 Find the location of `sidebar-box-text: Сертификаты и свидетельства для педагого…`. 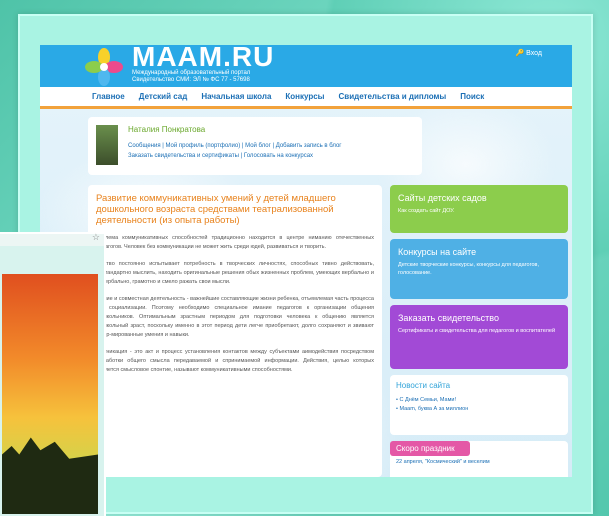

sidebar-box-text: Сертификаты и свидетельства для педагого… is located at coordinates (477, 331).